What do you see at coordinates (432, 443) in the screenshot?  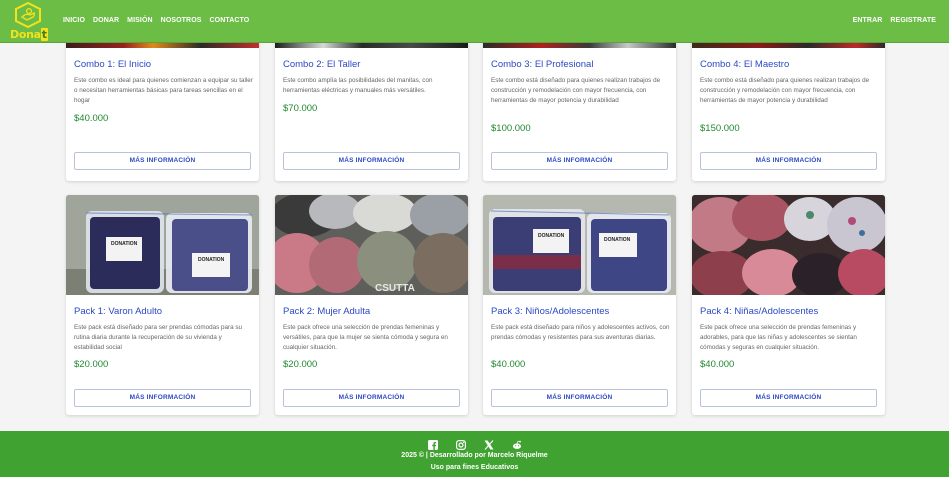 I see `facebook-icon` at bounding box center [432, 443].